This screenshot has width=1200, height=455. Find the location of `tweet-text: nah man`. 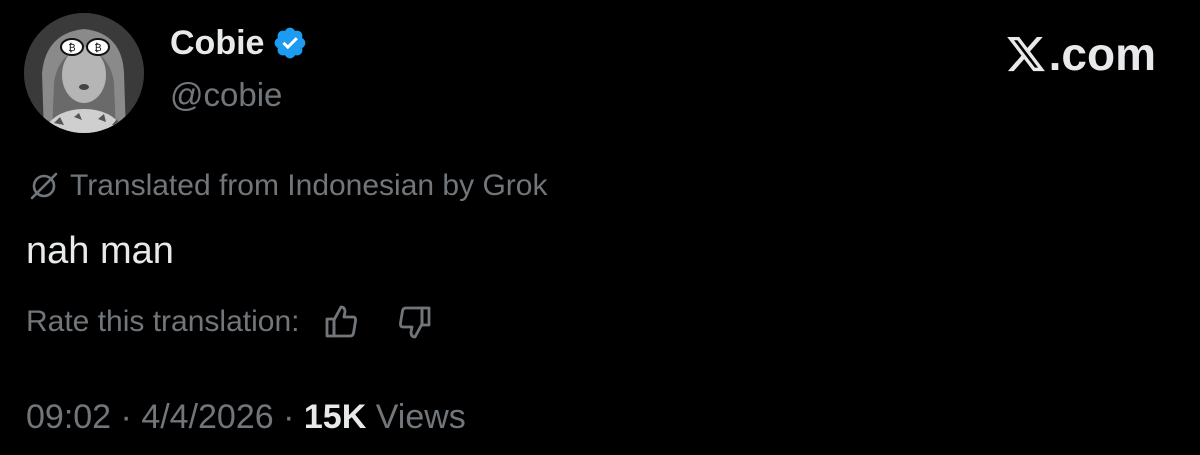

tweet-text: nah man is located at coordinates (100, 251).